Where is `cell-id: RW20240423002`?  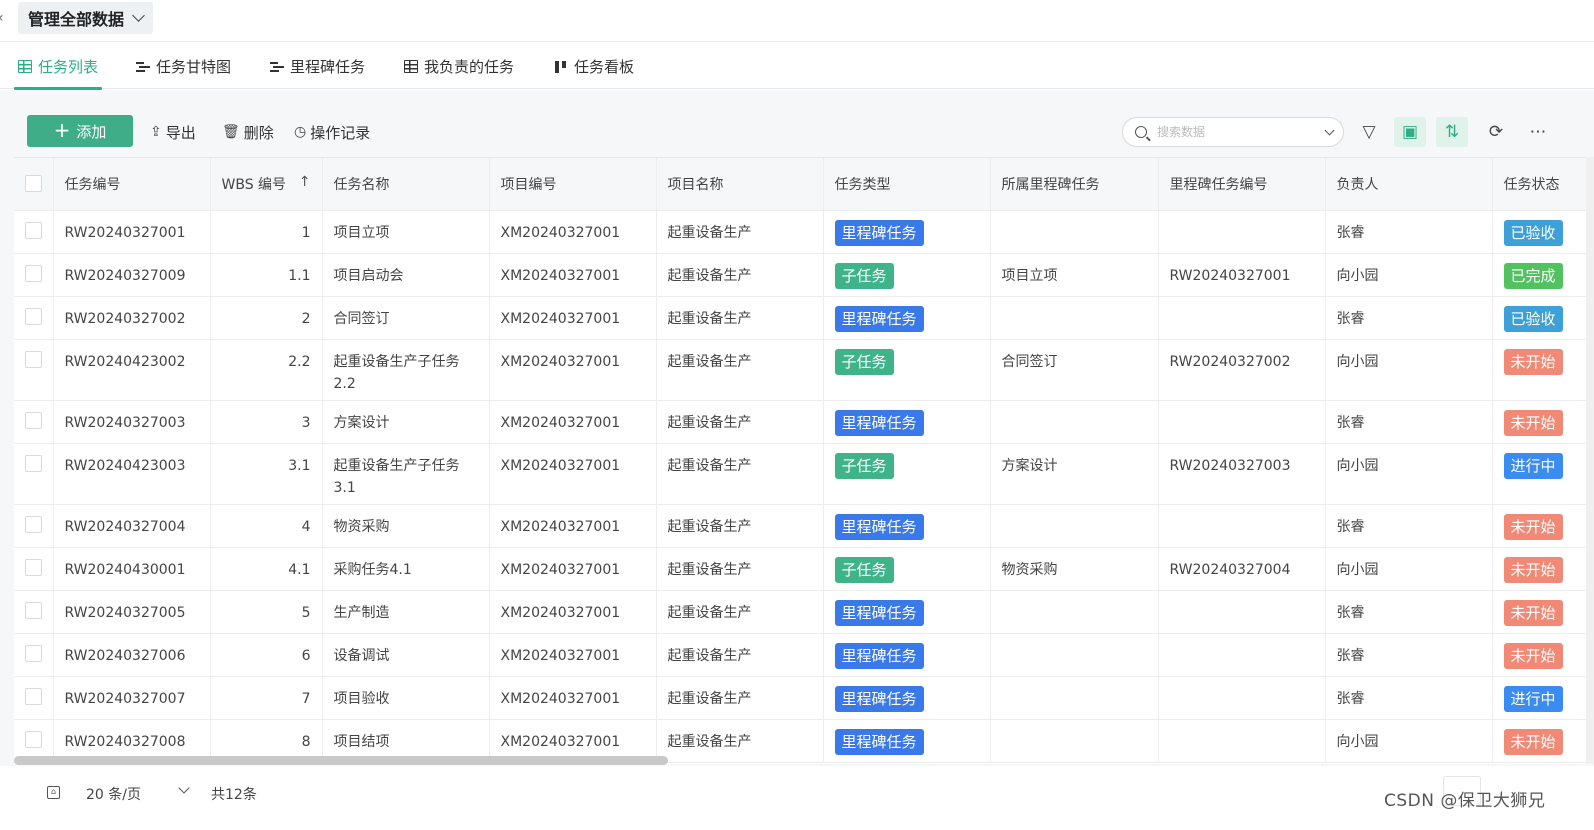 cell-id: RW20240423002 is located at coordinates (132, 370).